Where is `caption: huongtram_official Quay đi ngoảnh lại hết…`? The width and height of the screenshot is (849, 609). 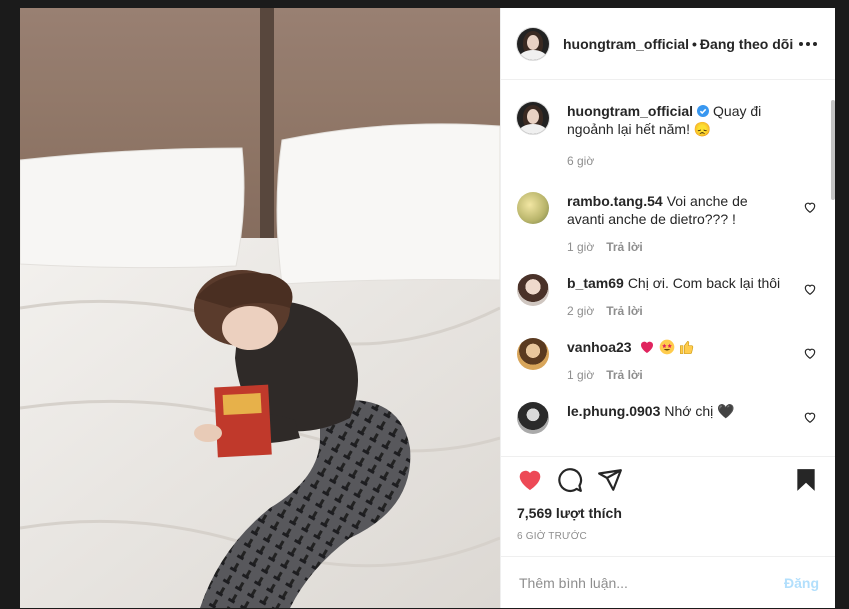 caption: huongtram_official Quay đi ngoảnh lại hết… is located at coordinates (668, 136).